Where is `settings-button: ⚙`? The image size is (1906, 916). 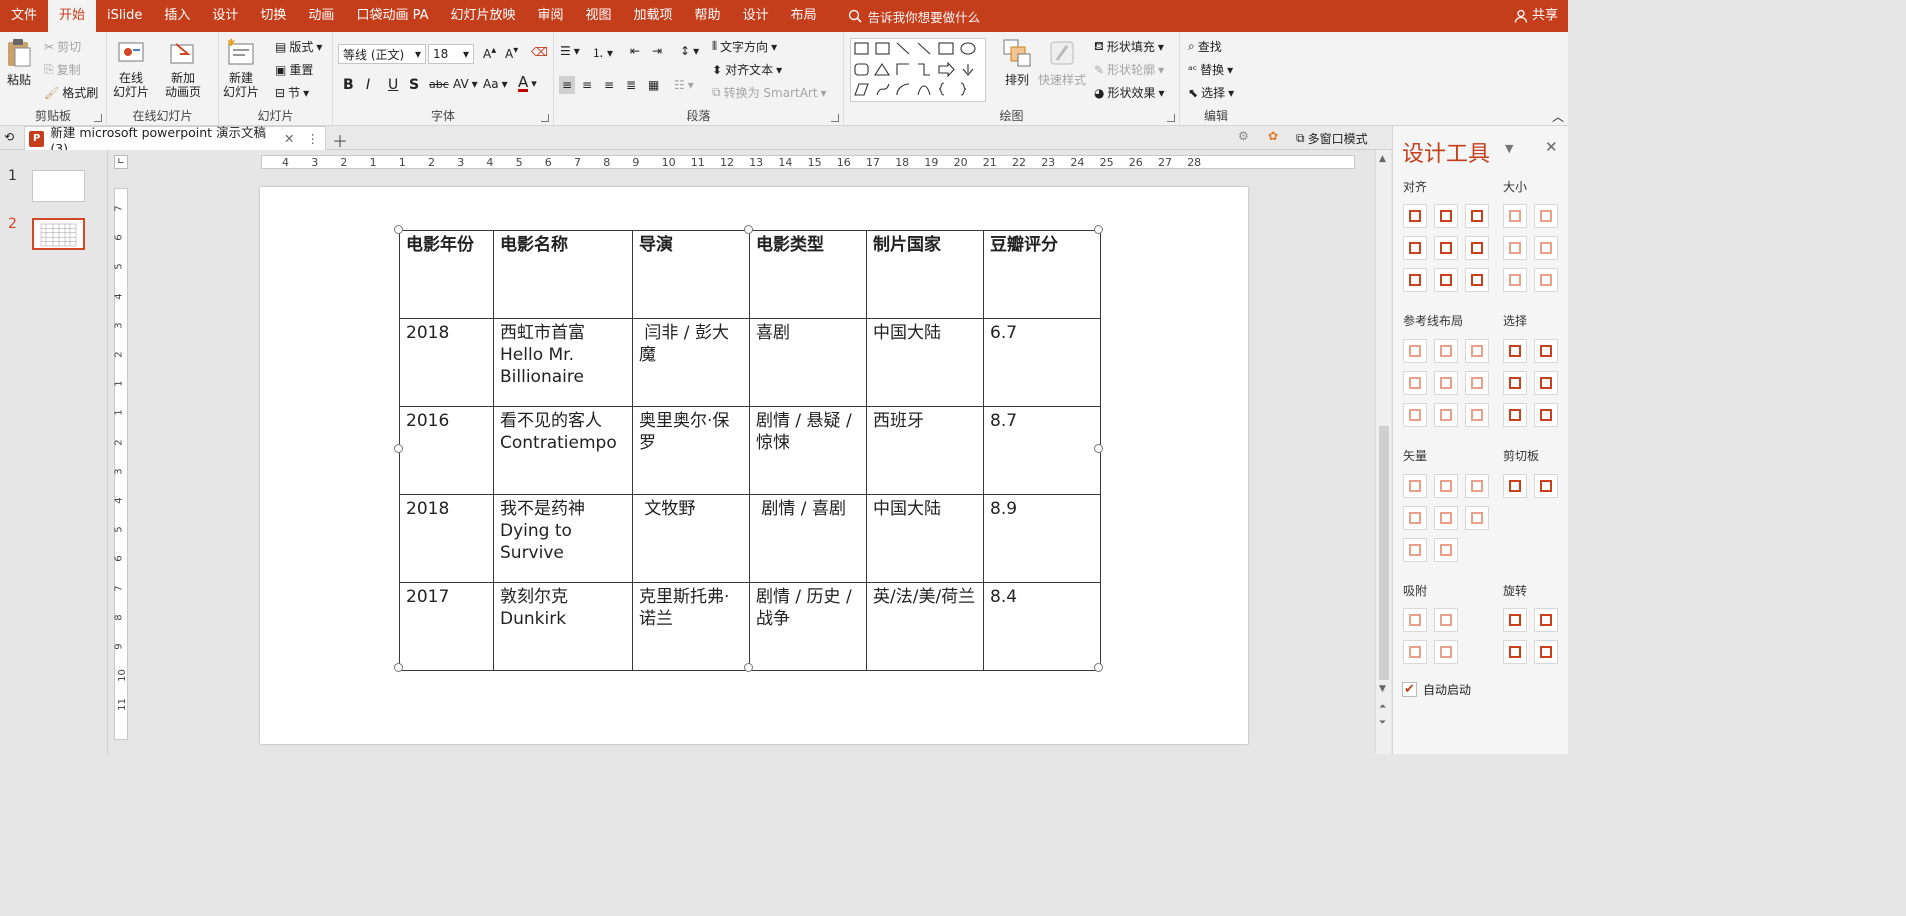
settings-button: ⚙ is located at coordinates (1243, 136).